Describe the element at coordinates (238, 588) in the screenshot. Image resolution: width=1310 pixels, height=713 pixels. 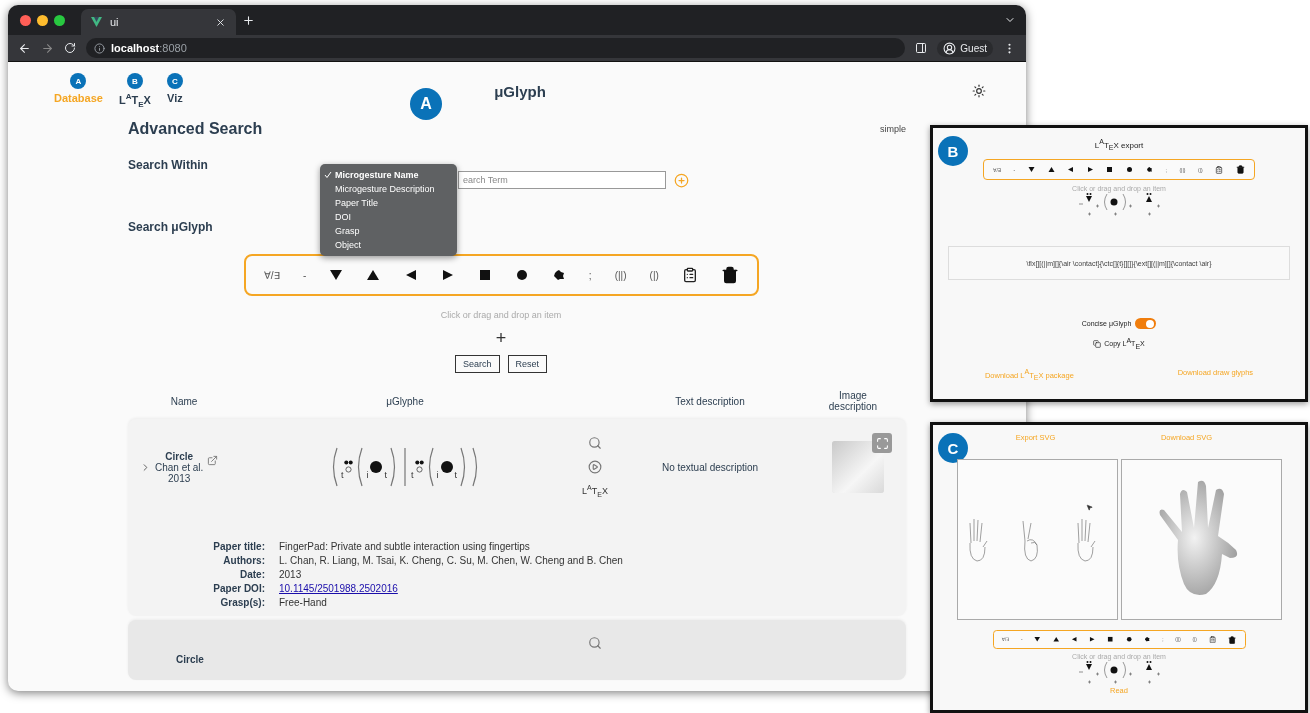
I see `detail-label: Paper DOI:` at that location.